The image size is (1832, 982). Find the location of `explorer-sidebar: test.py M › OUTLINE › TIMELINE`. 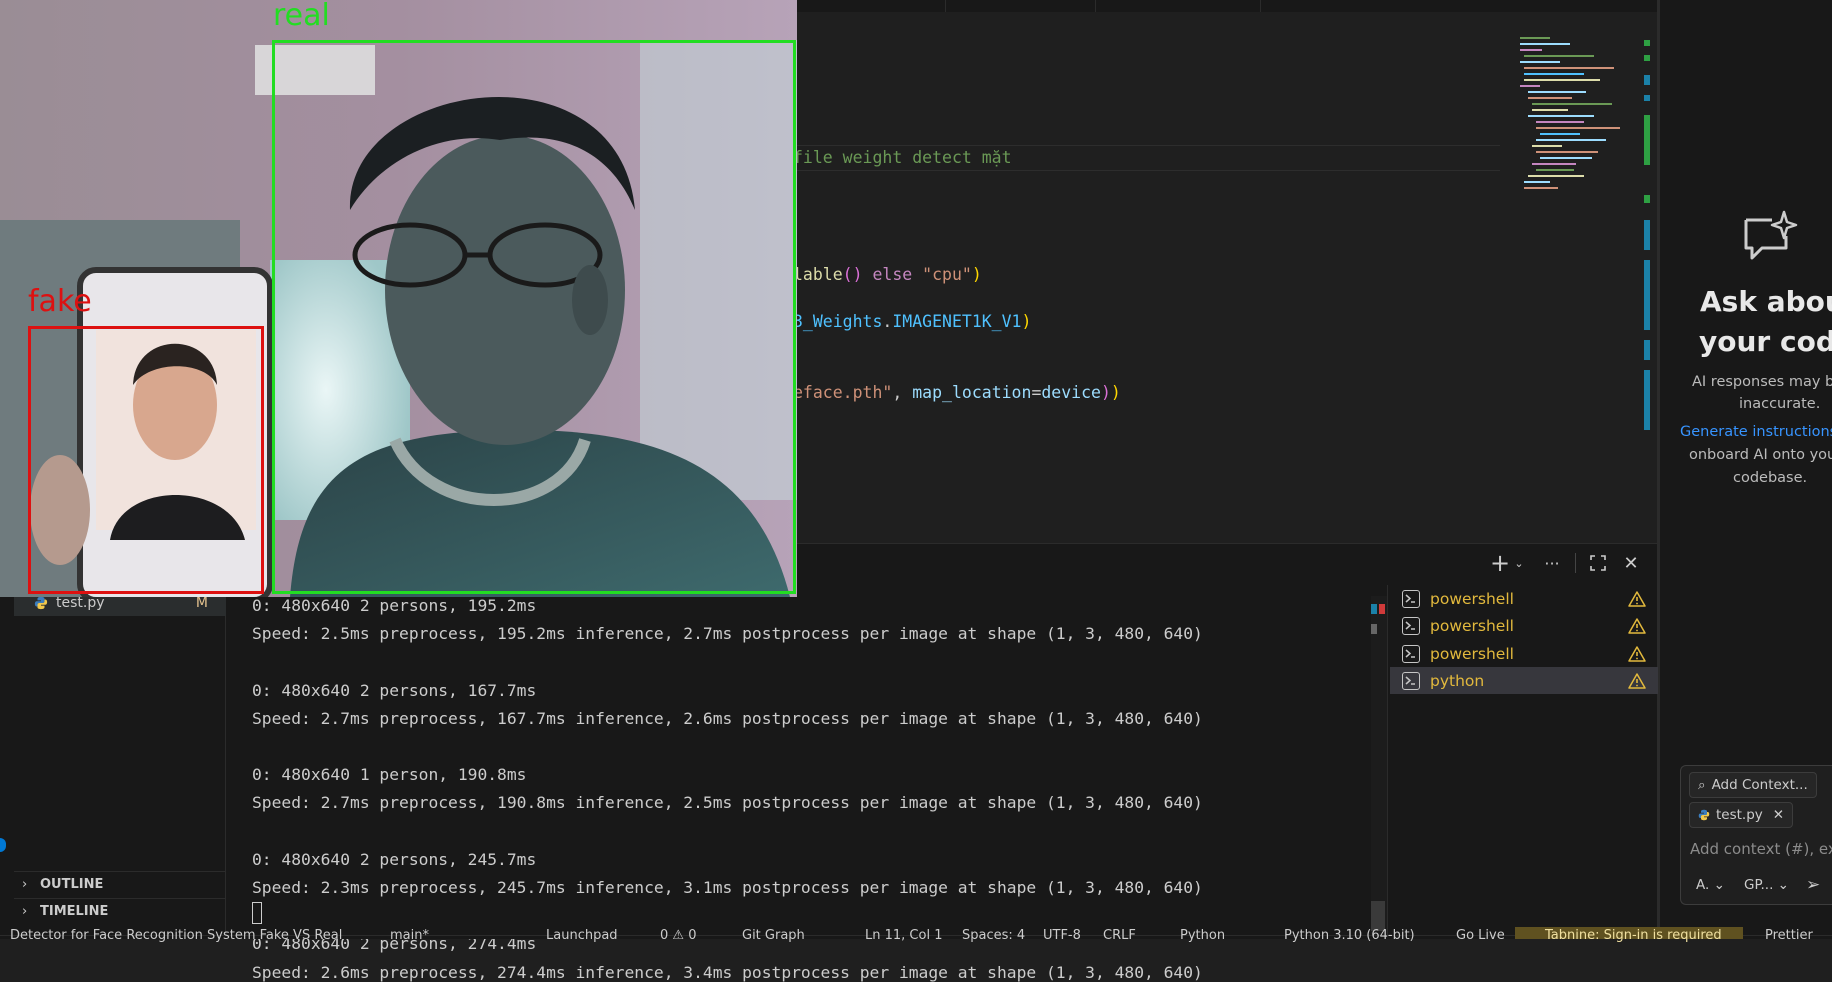

explorer-sidebar: test.py M › OUTLINE › TIMELINE is located at coordinates (113, 739).